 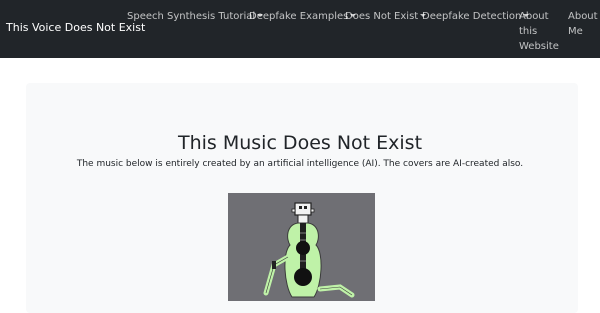 I want to click on nav-item-does-not-exist: Does Not Exist, so click(x=386, y=16).